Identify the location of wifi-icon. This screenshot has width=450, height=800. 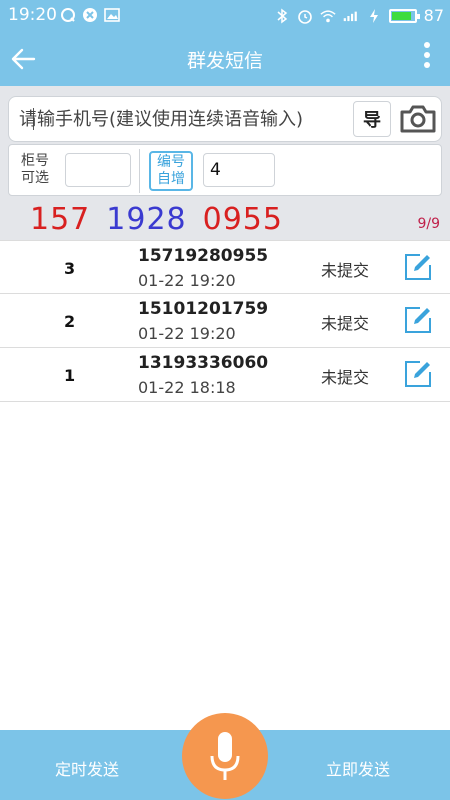
(328, 16).